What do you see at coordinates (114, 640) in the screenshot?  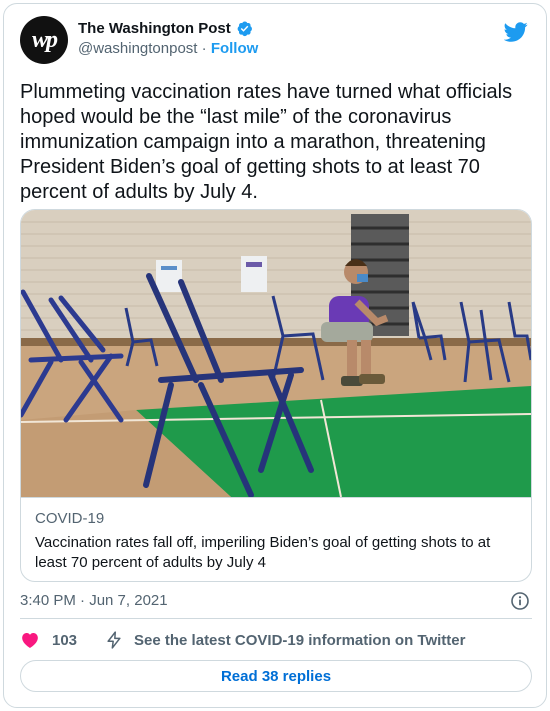 I see `lightning-icon` at bounding box center [114, 640].